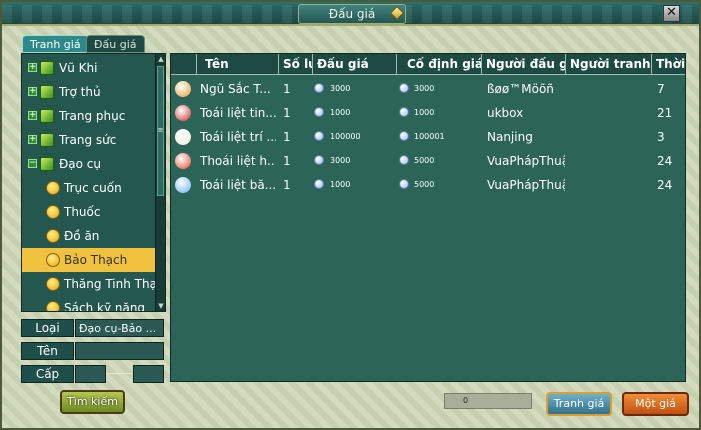  What do you see at coordinates (671, 13) in the screenshot?
I see `close-button: ✕` at bounding box center [671, 13].